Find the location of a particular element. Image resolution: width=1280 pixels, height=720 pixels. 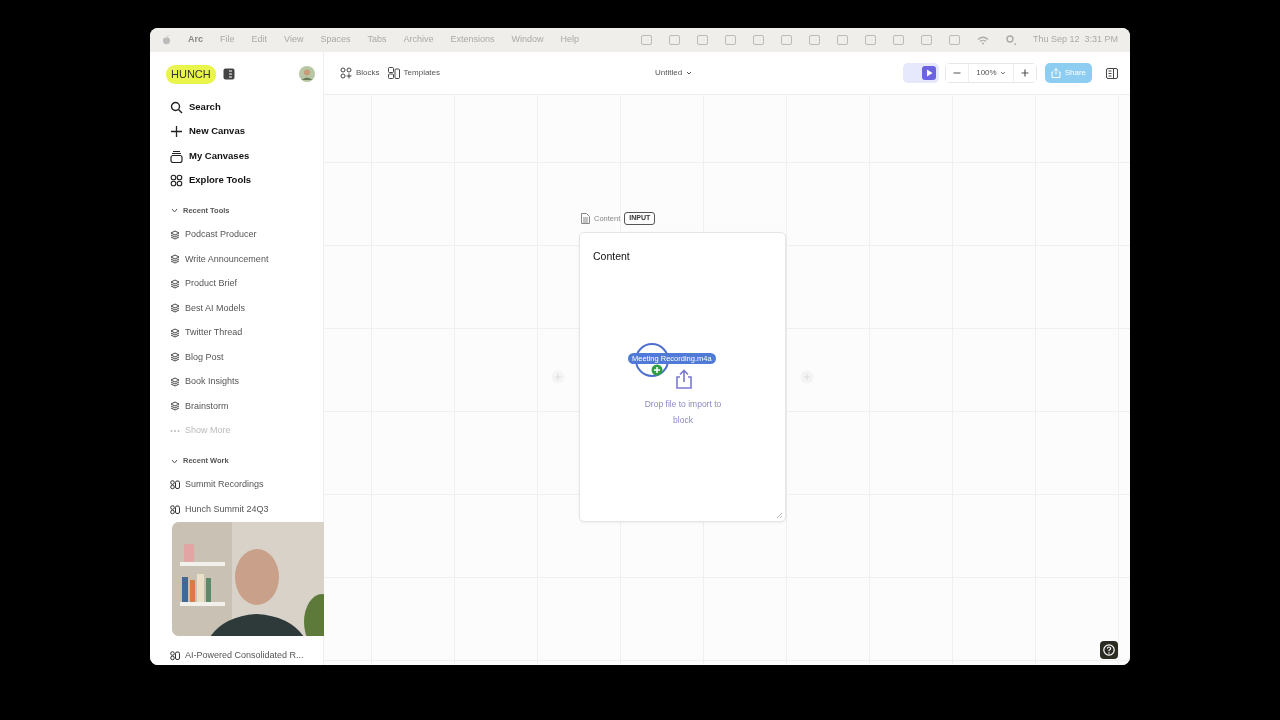

zoom-dropdown: 100% is located at coordinates (991, 73).